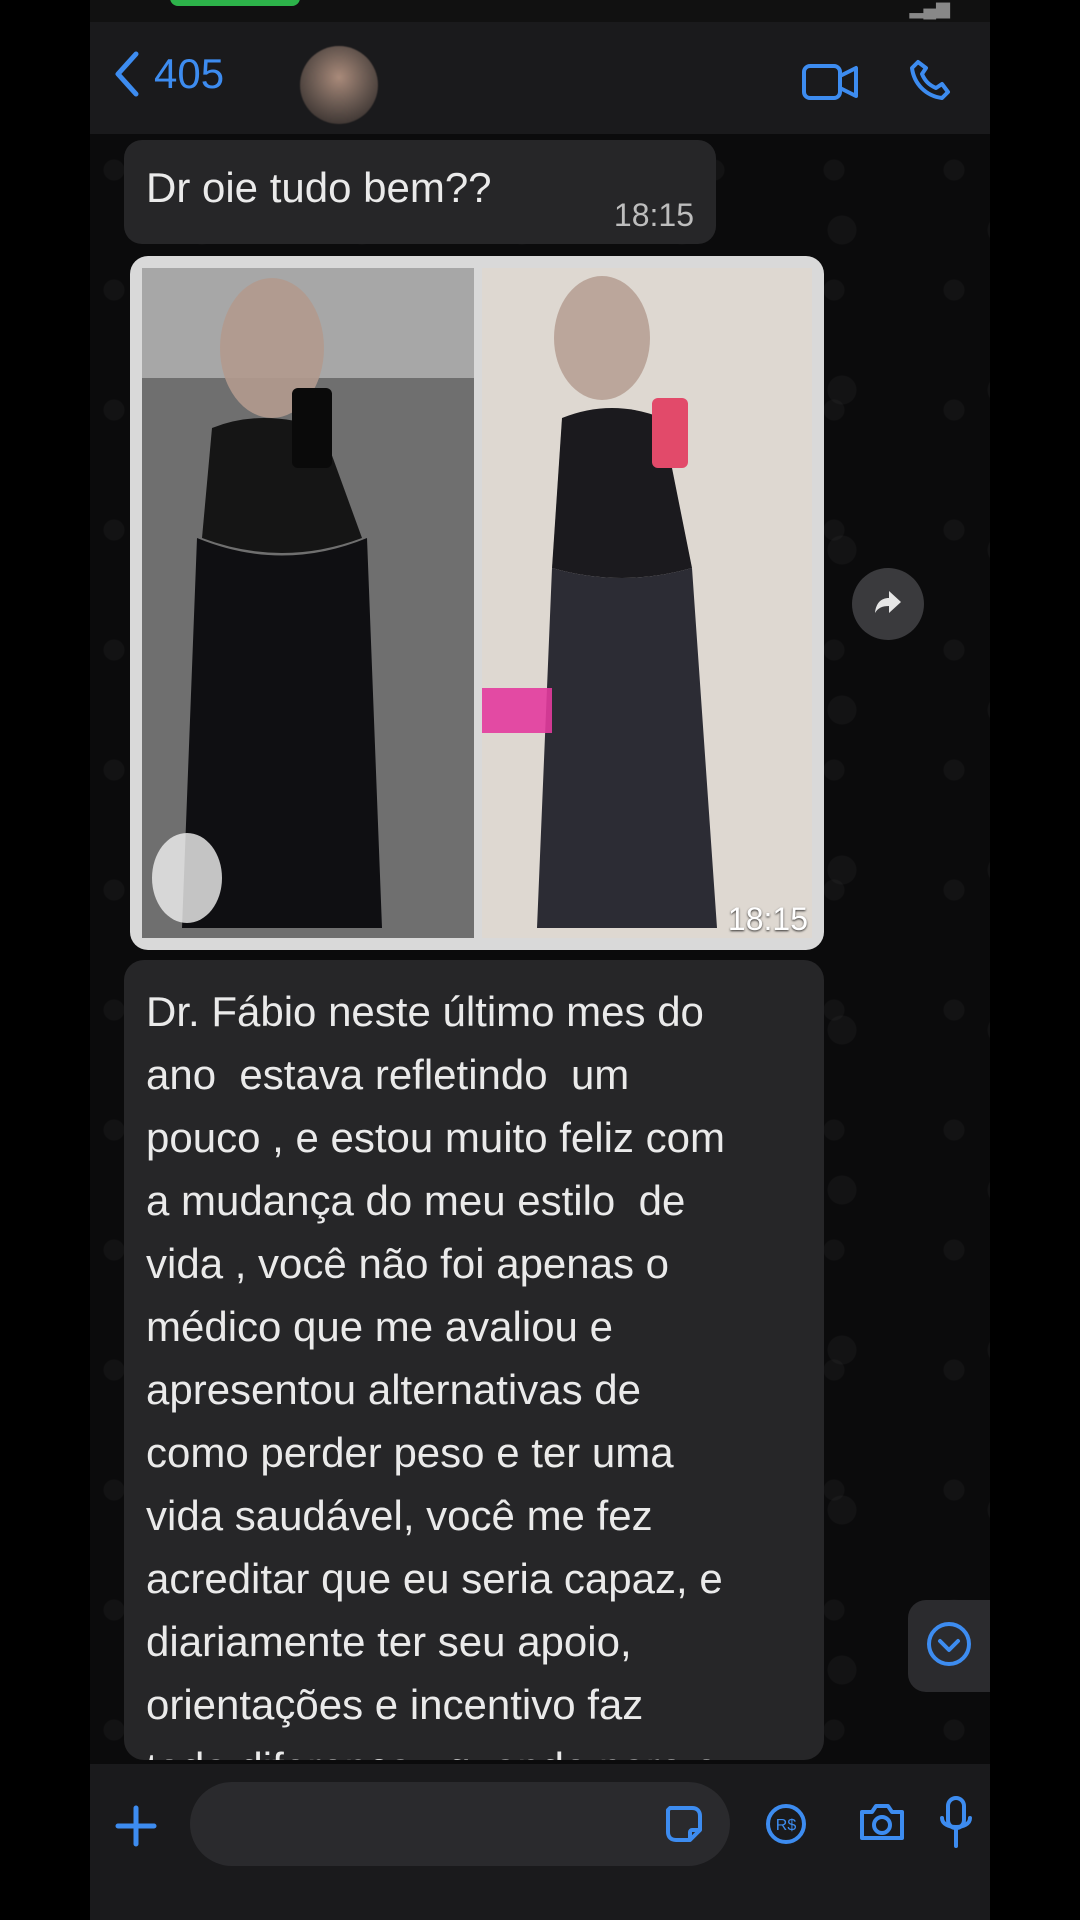 Image resolution: width=1080 pixels, height=1920 pixels. I want to click on photo-after, so click(647, 603).